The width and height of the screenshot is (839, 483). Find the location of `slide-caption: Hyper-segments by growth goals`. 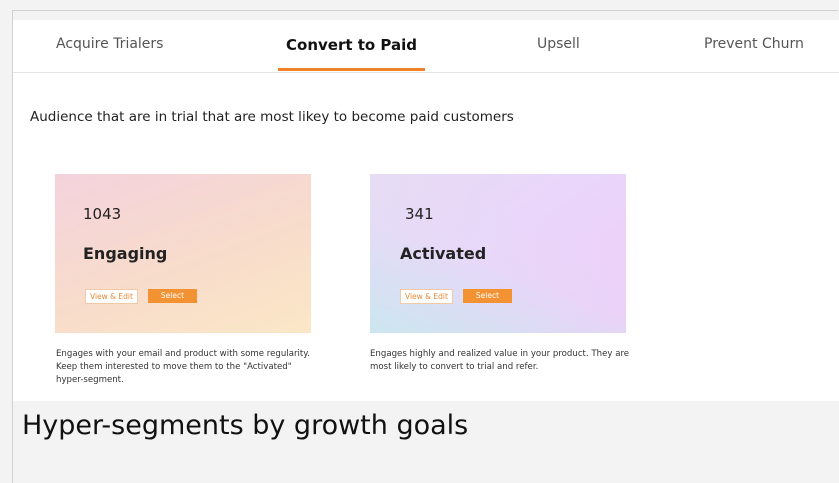

slide-caption: Hyper-segments by growth goals is located at coordinates (245, 425).